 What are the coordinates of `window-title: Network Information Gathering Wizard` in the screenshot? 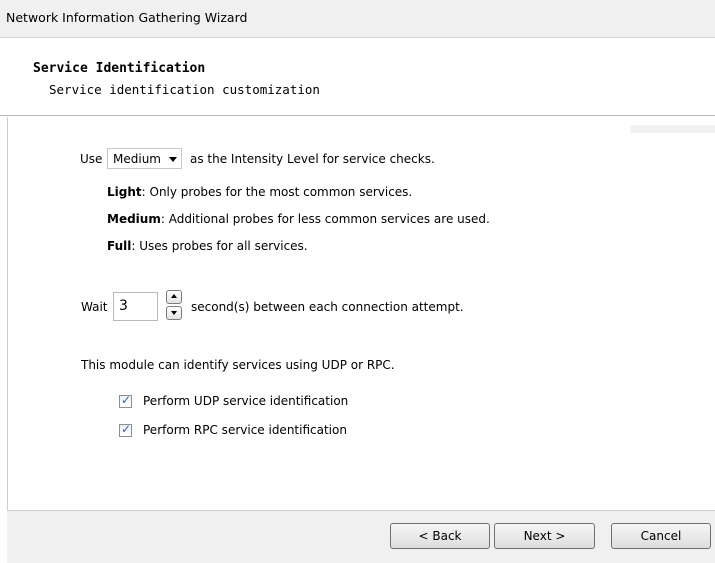 It's located at (127, 17).